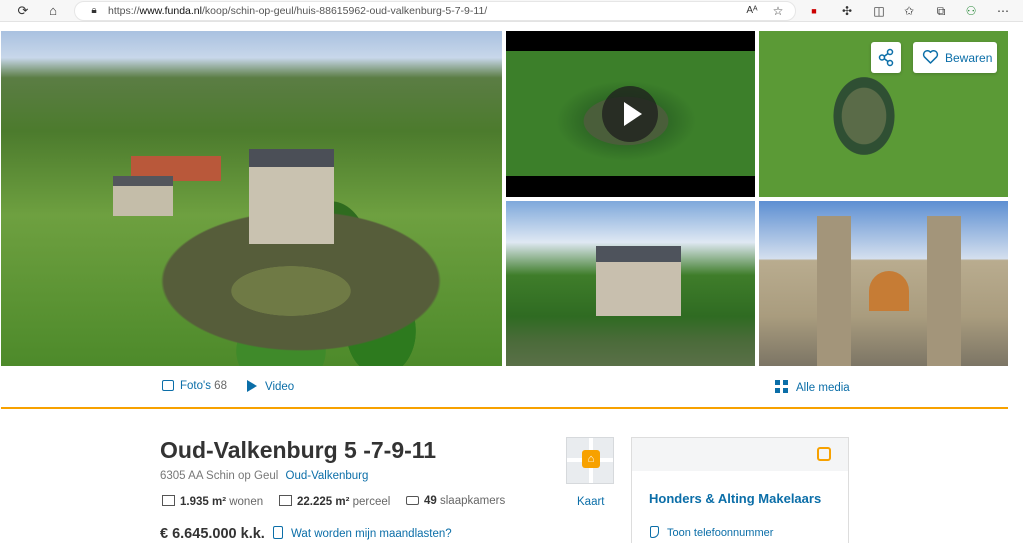  I want to click on castle-annex, so click(143, 196).